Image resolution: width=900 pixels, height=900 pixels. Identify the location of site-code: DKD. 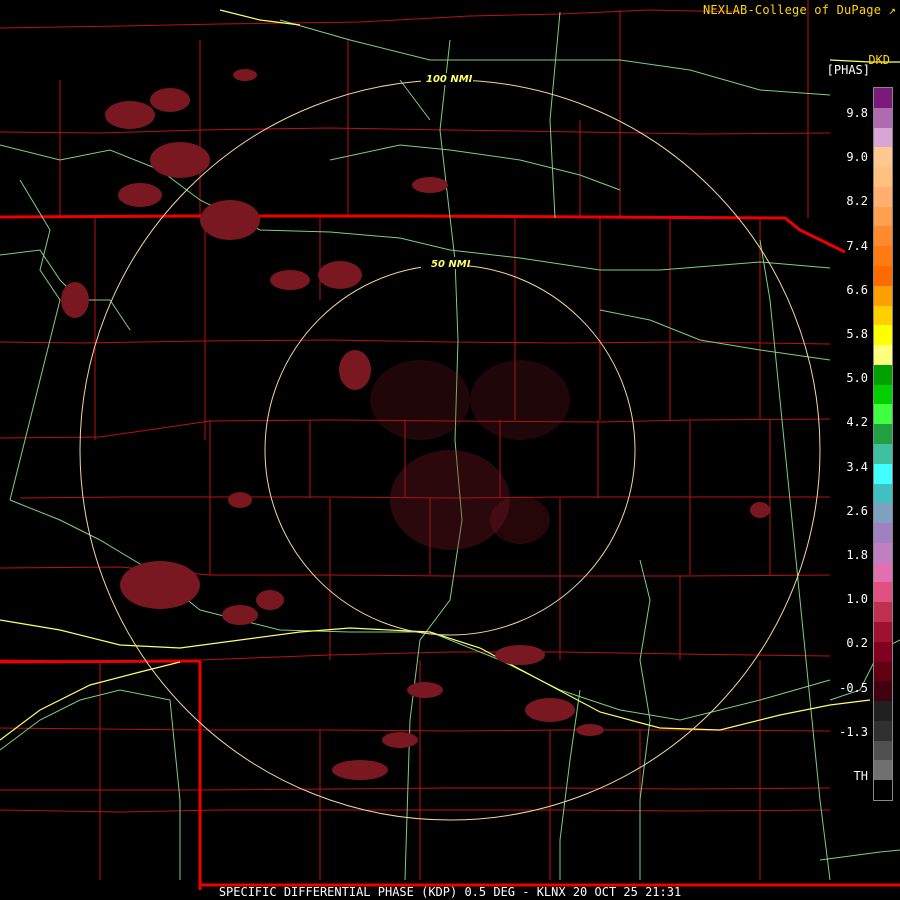
(879, 60).